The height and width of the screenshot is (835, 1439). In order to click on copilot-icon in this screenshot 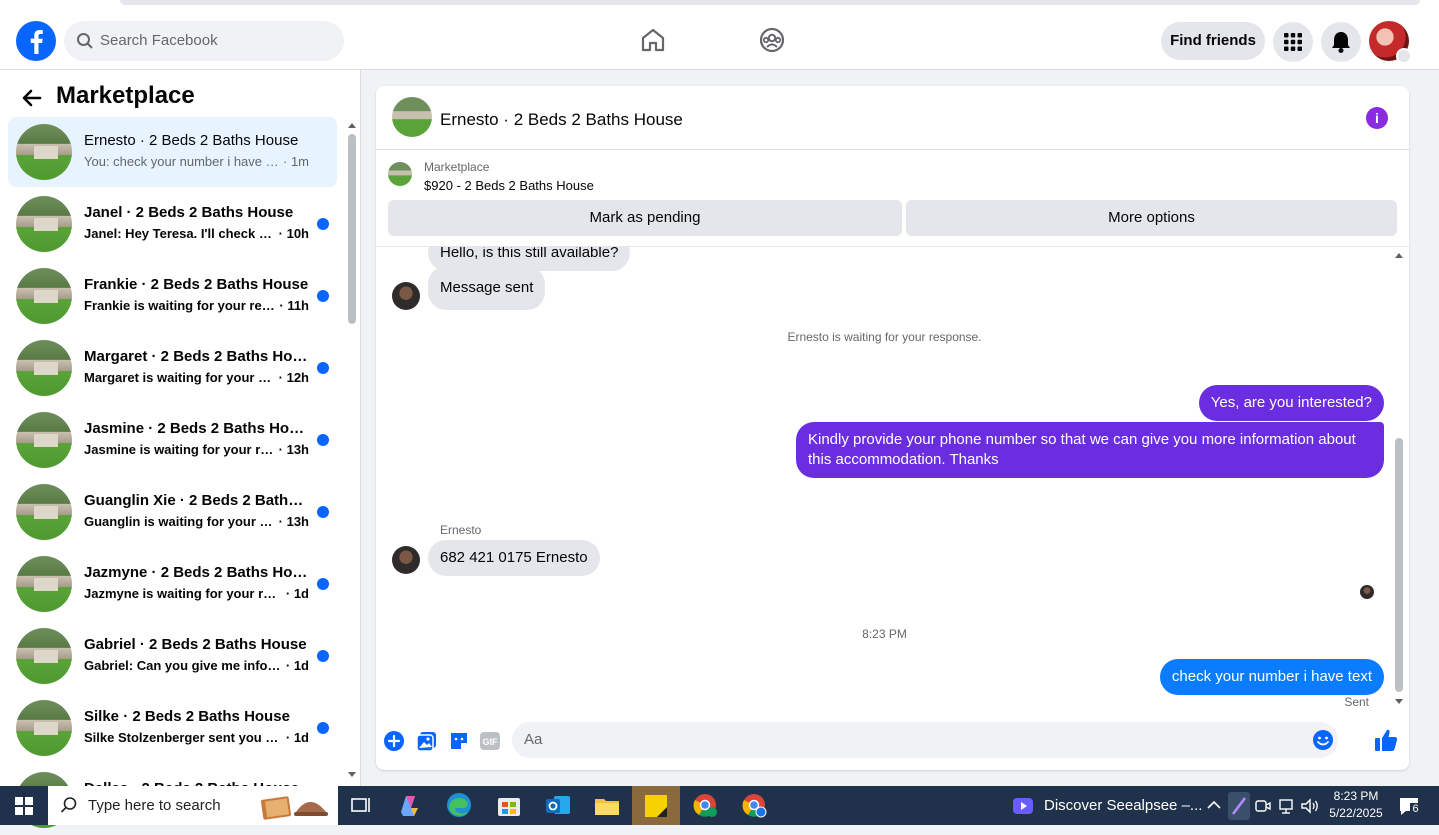, I will do `click(410, 805)`.